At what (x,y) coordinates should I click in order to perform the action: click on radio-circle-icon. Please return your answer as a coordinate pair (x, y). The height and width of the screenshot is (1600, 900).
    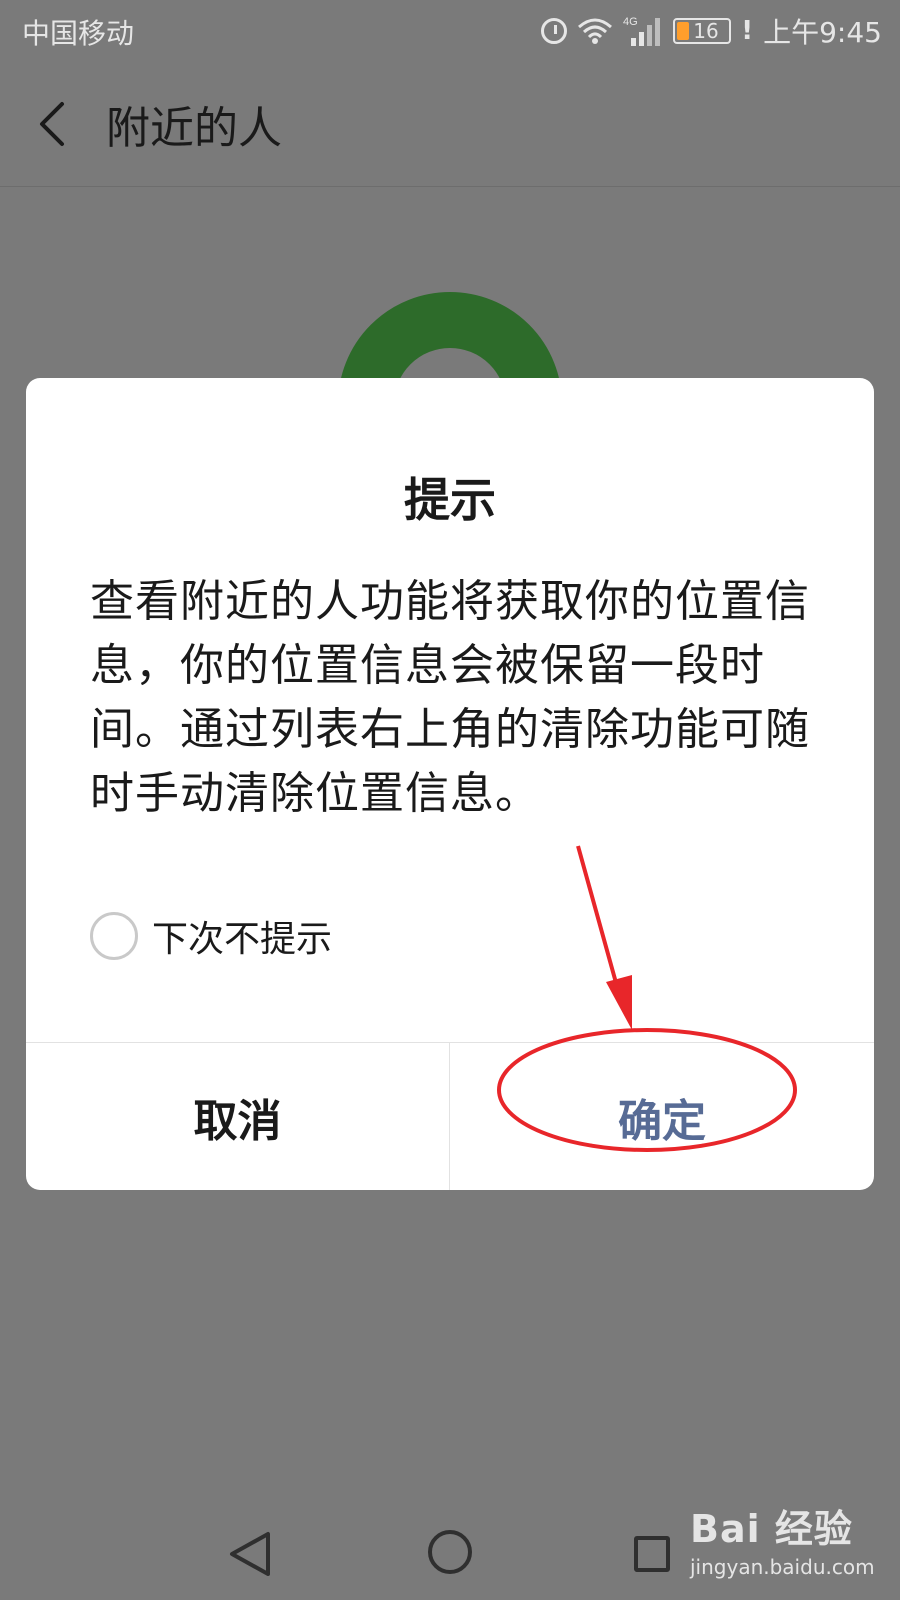
    Looking at the image, I should click on (114, 936).